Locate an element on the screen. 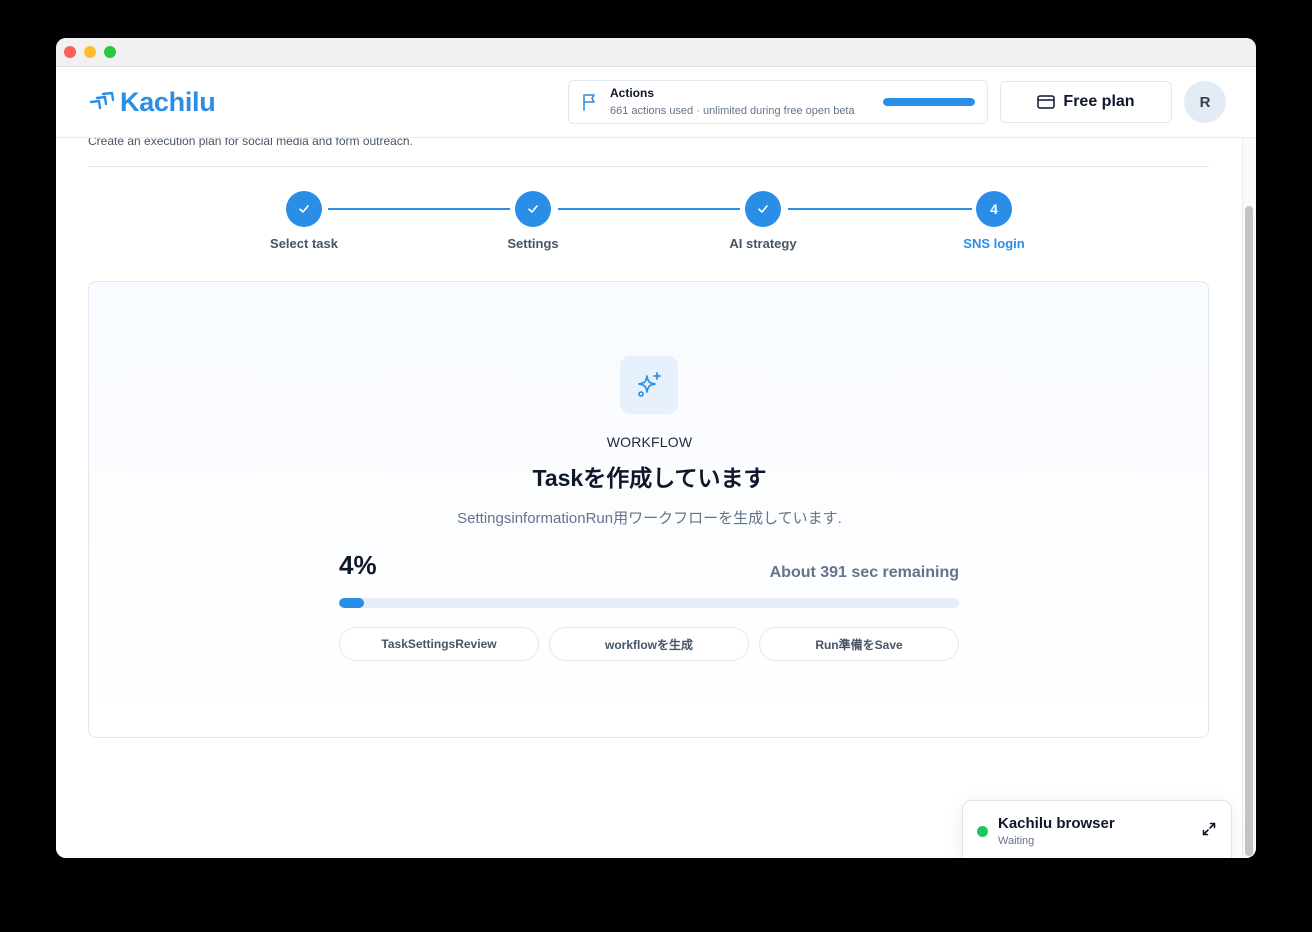  step-3-indicator is located at coordinates (763, 209).